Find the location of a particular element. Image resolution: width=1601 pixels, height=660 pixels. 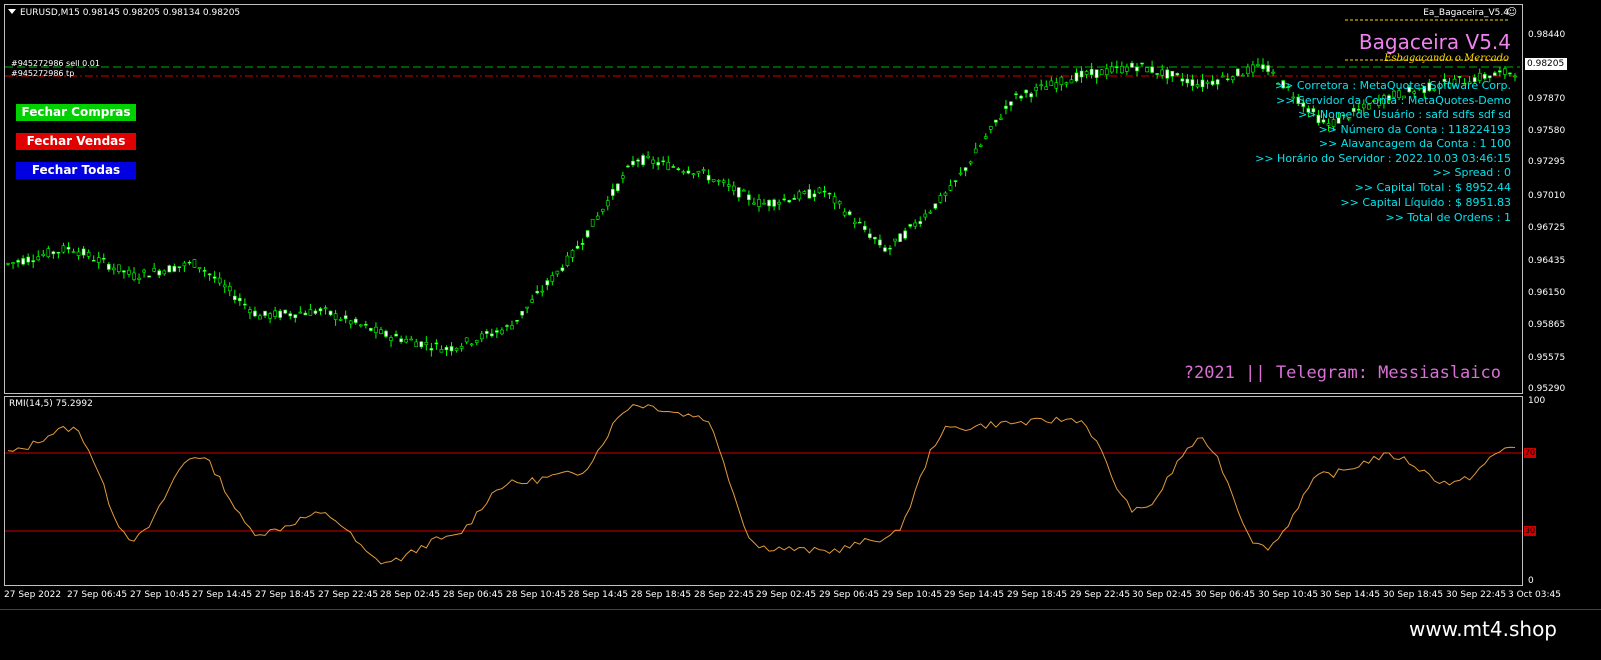

close-all-button: Fechar Todas is located at coordinates (76, 170).